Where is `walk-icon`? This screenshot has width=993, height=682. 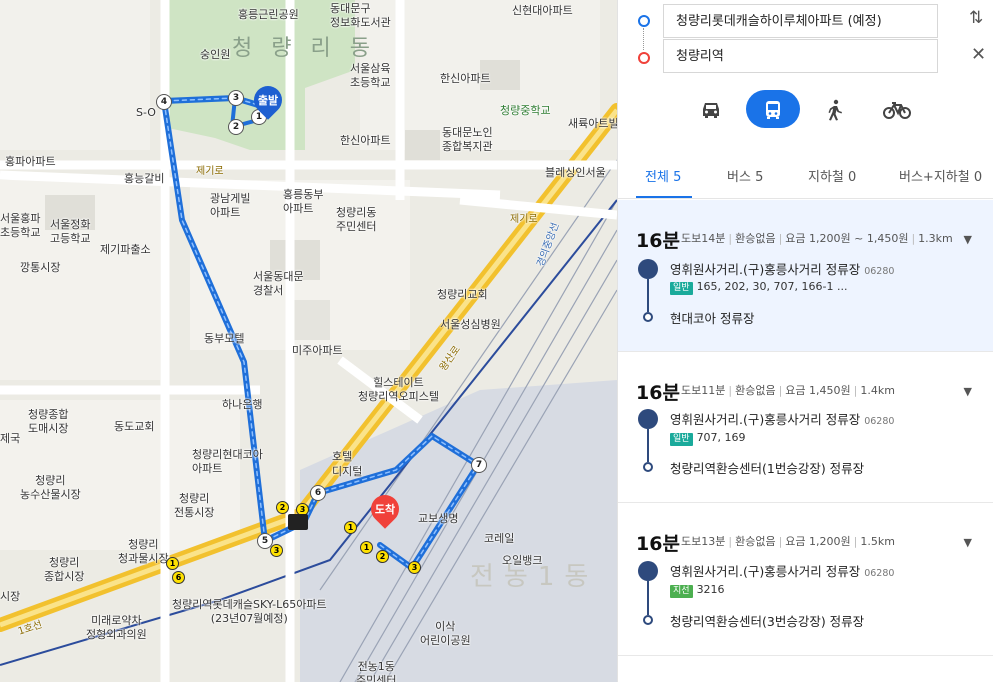 walk-icon is located at coordinates (835, 109).